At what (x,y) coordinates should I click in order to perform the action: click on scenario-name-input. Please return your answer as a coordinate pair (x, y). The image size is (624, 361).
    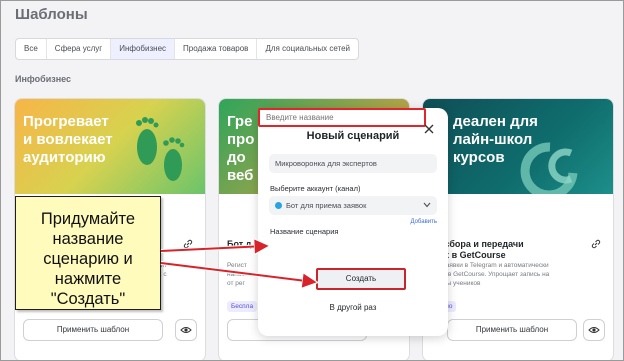
    Looking at the image, I should click on (345, 117).